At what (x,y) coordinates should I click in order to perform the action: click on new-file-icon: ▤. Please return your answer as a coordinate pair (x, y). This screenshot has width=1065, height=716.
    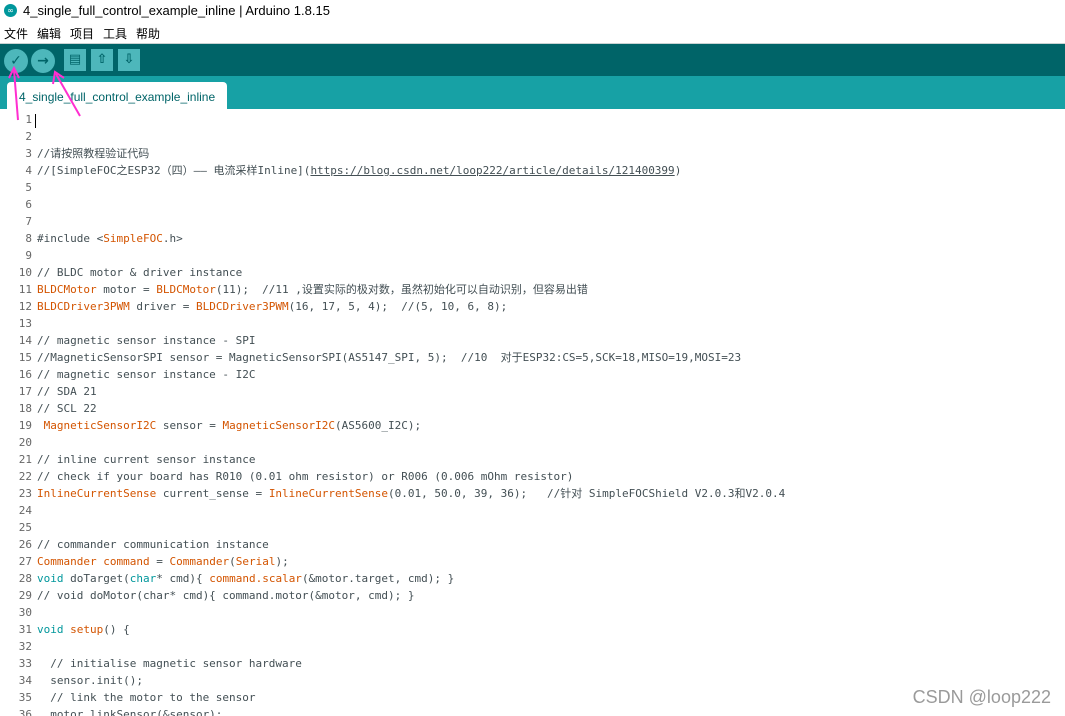
    Looking at the image, I should click on (75, 59).